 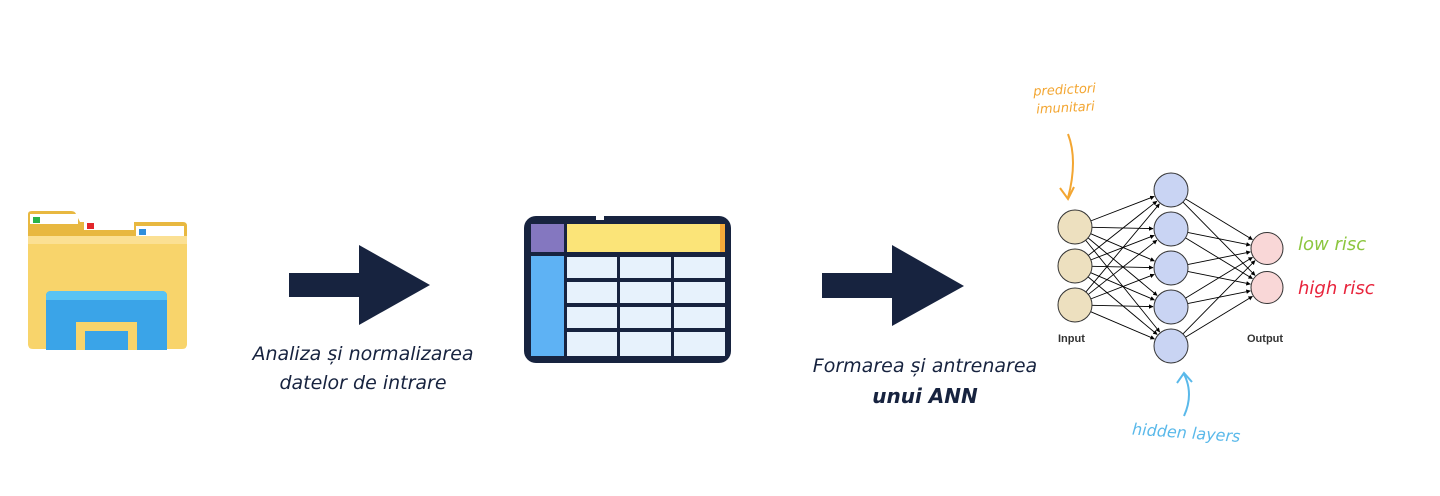 What do you see at coordinates (925, 381) in the screenshot?
I see `step2-caption: Formarea și antrenarea unui ANN` at bounding box center [925, 381].